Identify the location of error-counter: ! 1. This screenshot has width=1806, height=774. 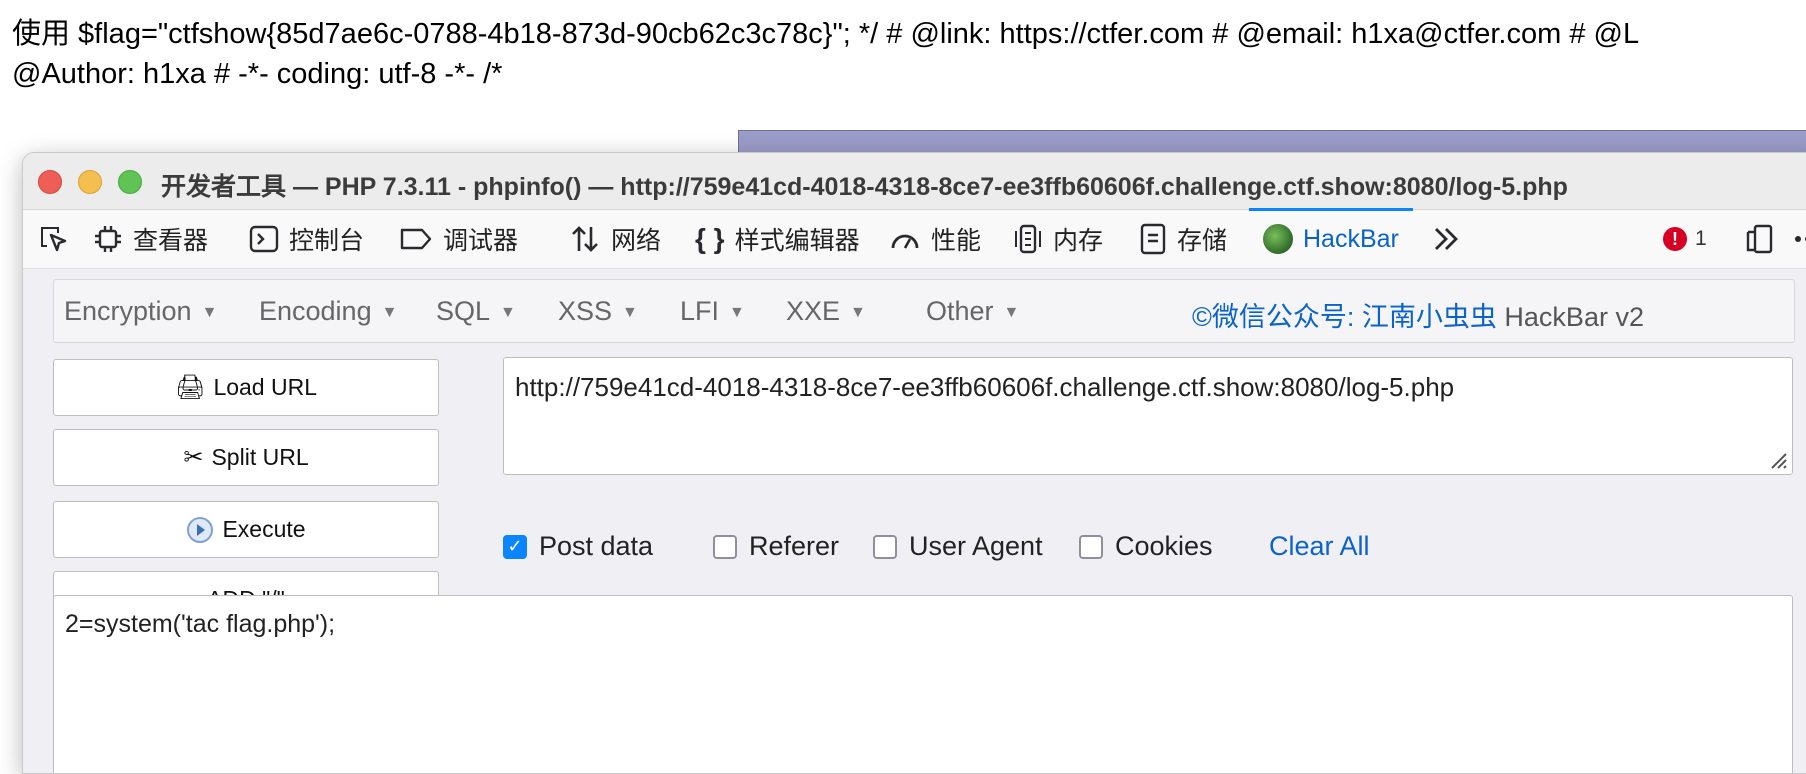
(1685, 239).